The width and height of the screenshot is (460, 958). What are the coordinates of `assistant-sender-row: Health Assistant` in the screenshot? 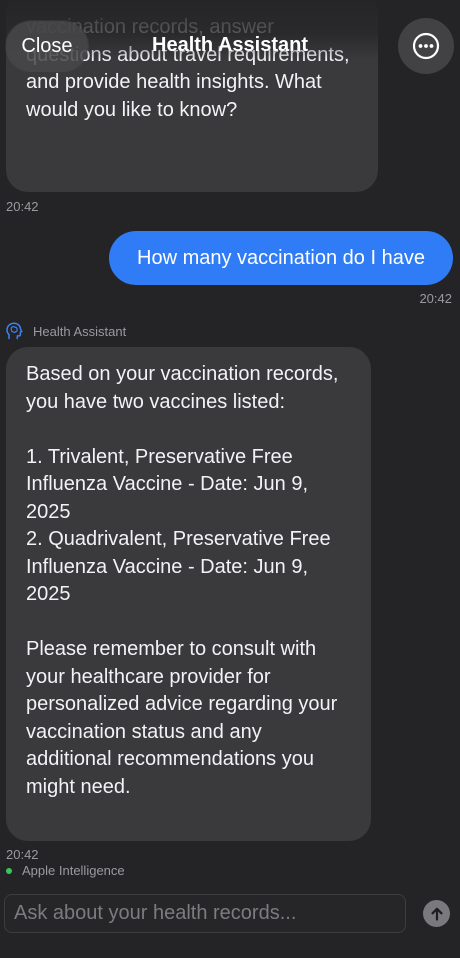 It's located at (66, 331).